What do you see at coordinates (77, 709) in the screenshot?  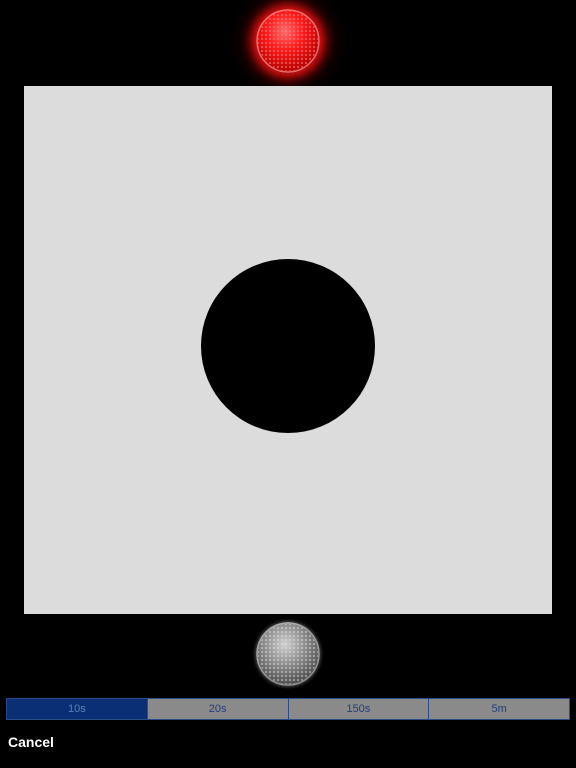 I see `duration-option-10s: 10s` at bounding box center [77, 709].